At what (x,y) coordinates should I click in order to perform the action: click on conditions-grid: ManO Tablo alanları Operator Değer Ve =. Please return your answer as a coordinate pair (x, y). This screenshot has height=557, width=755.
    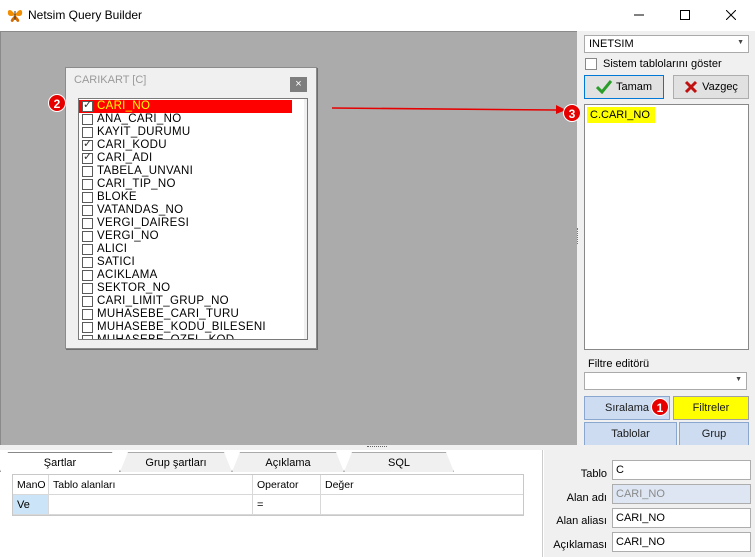
    Looking at the image, I should click on (268, 495).